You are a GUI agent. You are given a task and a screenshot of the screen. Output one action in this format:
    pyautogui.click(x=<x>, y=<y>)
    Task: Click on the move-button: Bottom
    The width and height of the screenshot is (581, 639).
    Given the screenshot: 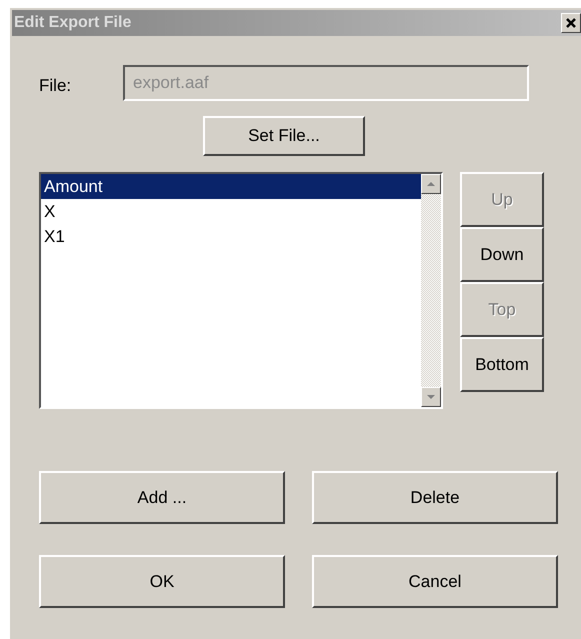 What is the action you would take?
    pyautogui.click(x=502, y=364)
    